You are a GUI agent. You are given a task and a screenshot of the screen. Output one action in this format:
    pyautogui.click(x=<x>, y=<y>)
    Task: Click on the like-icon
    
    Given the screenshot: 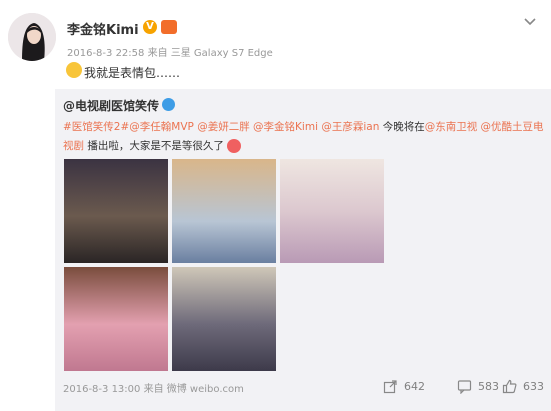 What is the action you would take?
    pyautogui.click(x=509, y=386)
    